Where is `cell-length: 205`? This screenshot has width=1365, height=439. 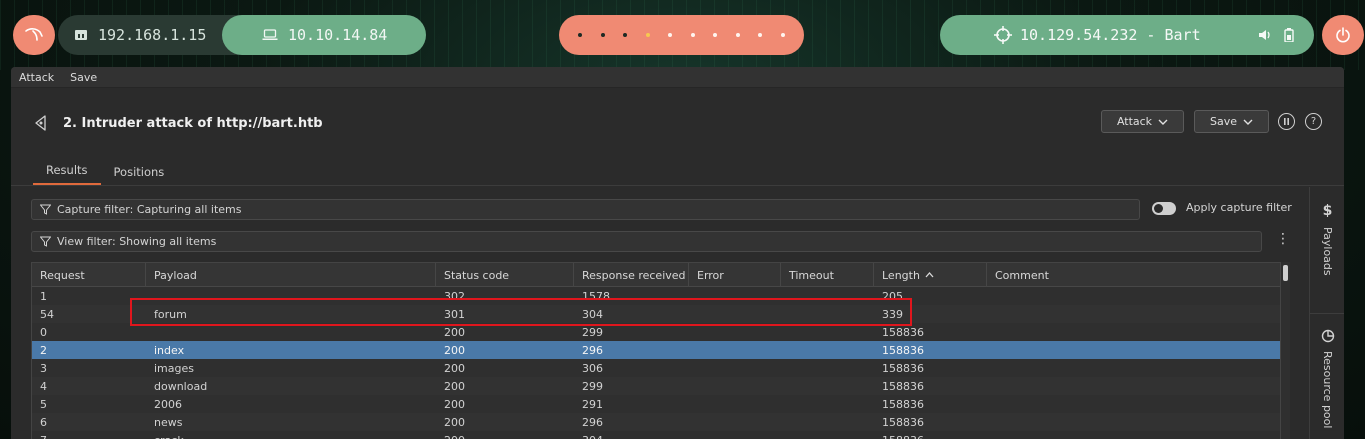 cell-length: 205 is located at coordinates (892, 296).